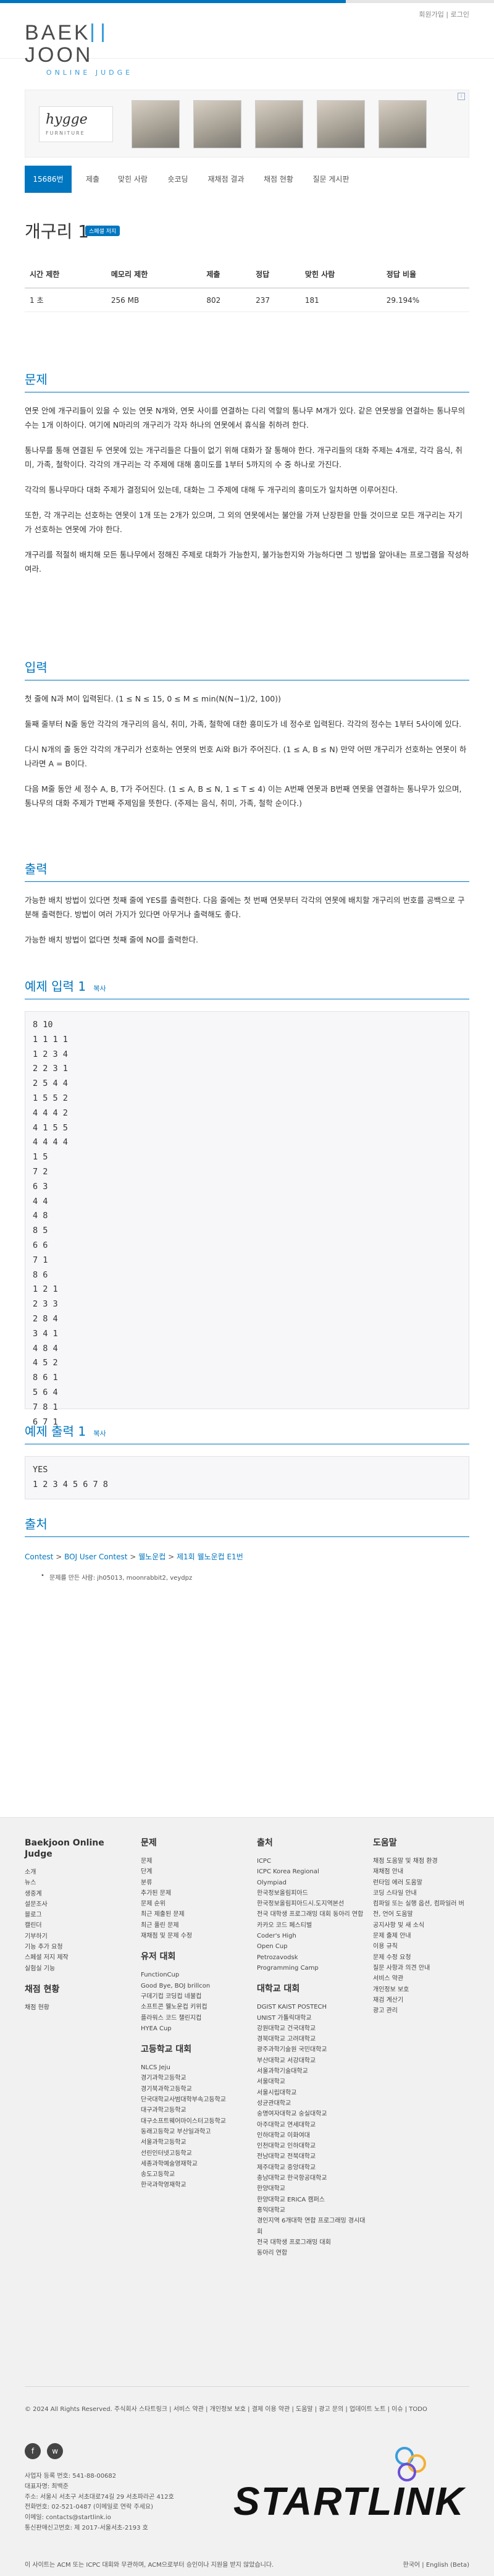 The width and height of the screenshot is (494, 2576). Describe the element at coordinates (193, 2100) in the screenshot. I see `footer-link: 단국대학교사범대학부속고등학교` at that location.